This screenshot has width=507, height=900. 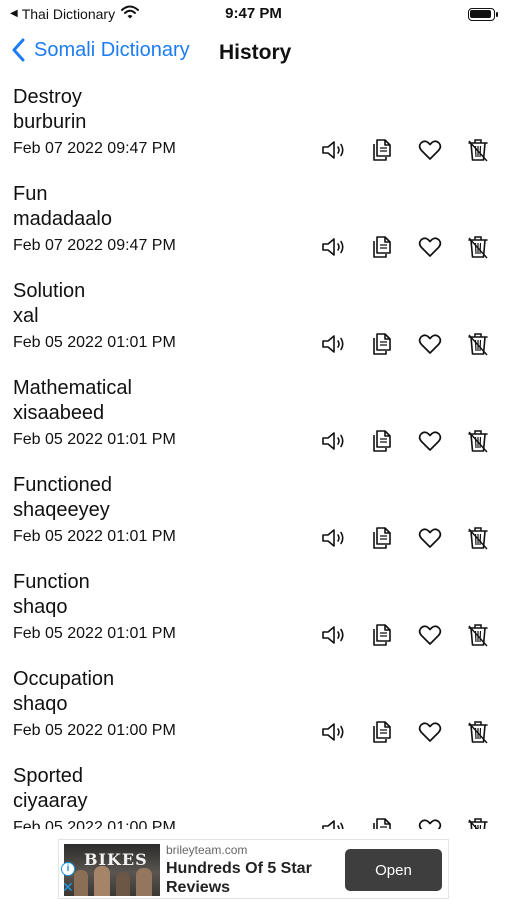 What do you see at coordinates (112, 870) in the screenshot?
I see `ad-image: BIKES` at bounding box center [112, 870].